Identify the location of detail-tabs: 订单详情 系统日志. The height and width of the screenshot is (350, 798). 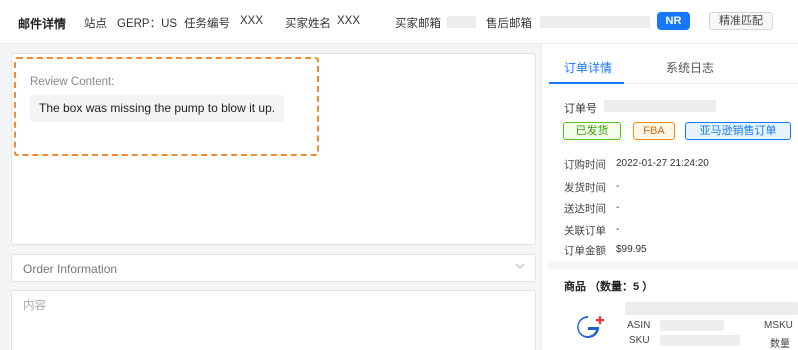
(673, 64).